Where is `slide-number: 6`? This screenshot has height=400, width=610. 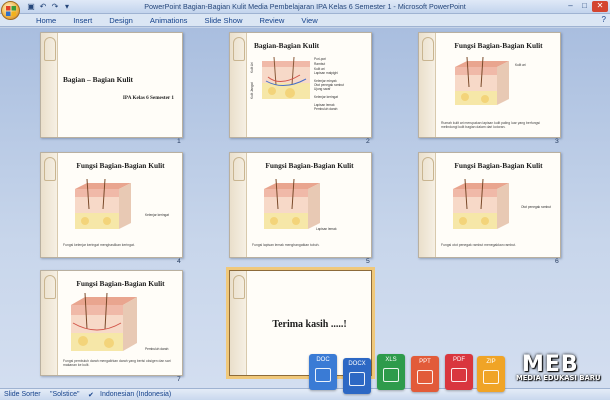
slide-number: 6 is located at coordinates (557, 261).